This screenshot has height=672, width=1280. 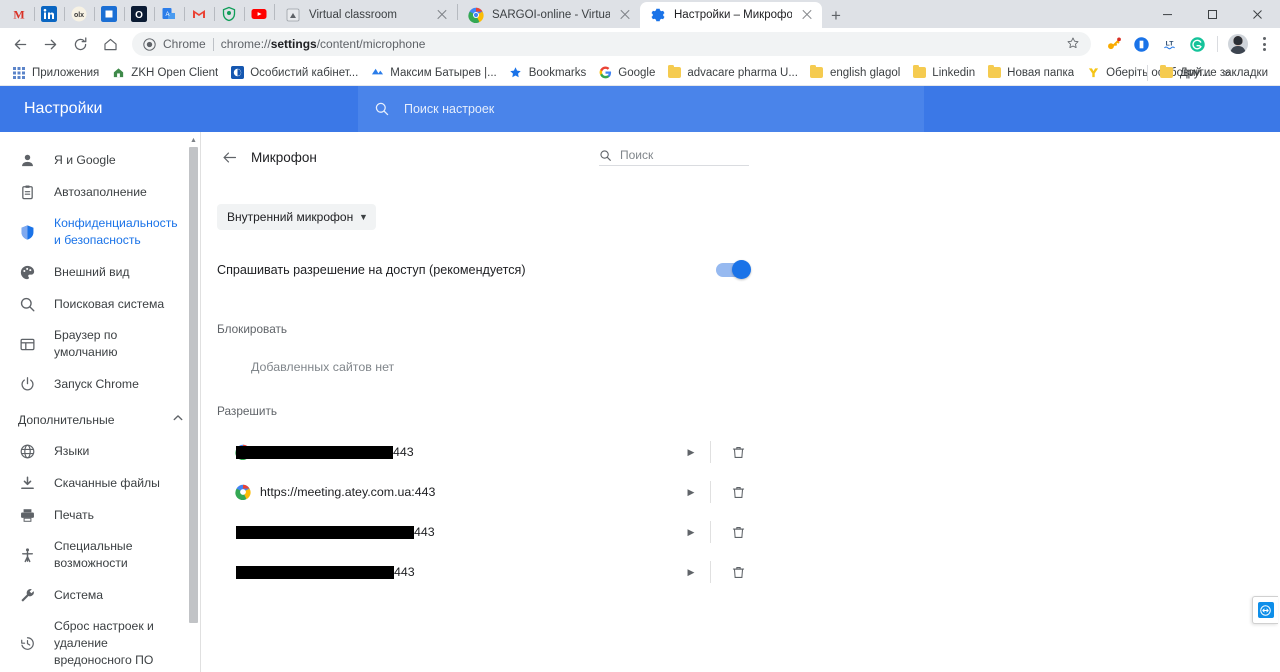 What do you see at coordinates (259, 14) in the screenshot?
I see `pinned-tab-youtube` at bounding box center [259, 14].